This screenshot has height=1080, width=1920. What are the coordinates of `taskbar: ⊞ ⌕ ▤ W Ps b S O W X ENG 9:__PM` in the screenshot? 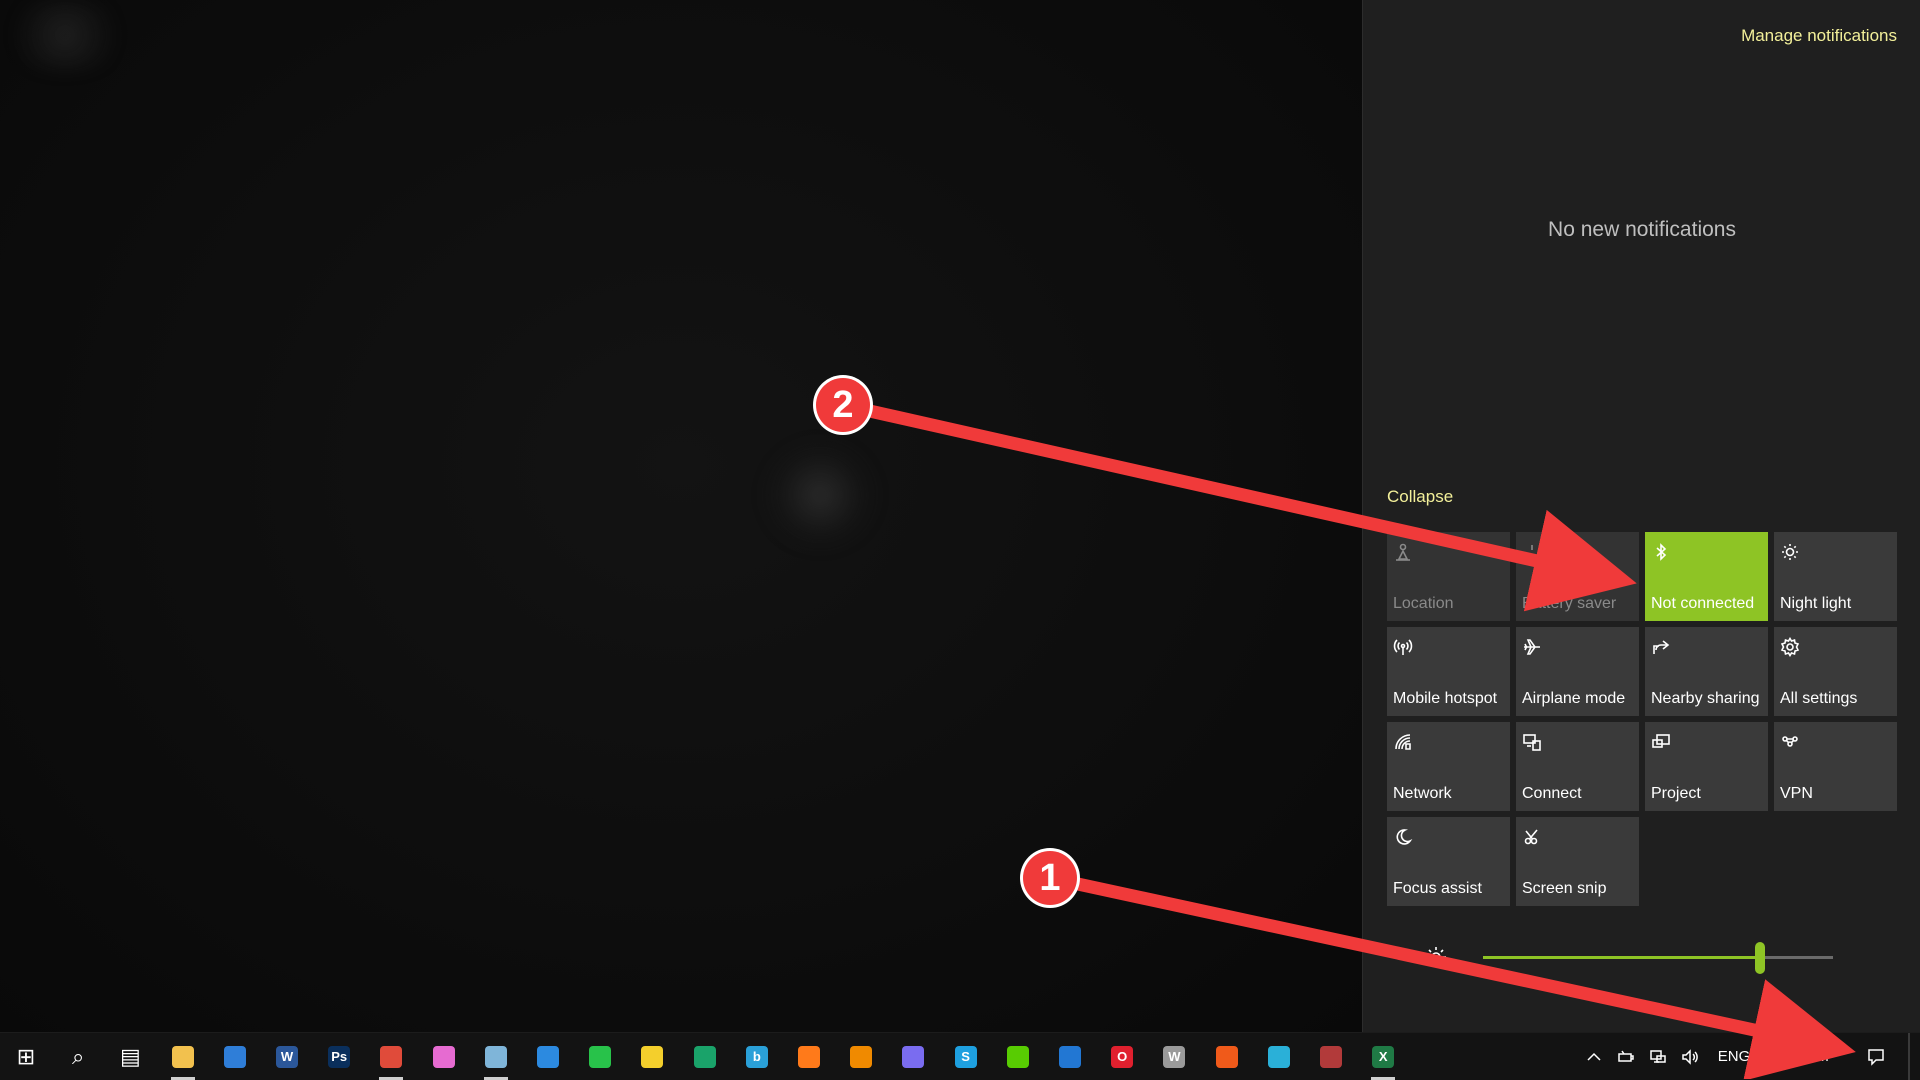 It's located at (960, 1056).